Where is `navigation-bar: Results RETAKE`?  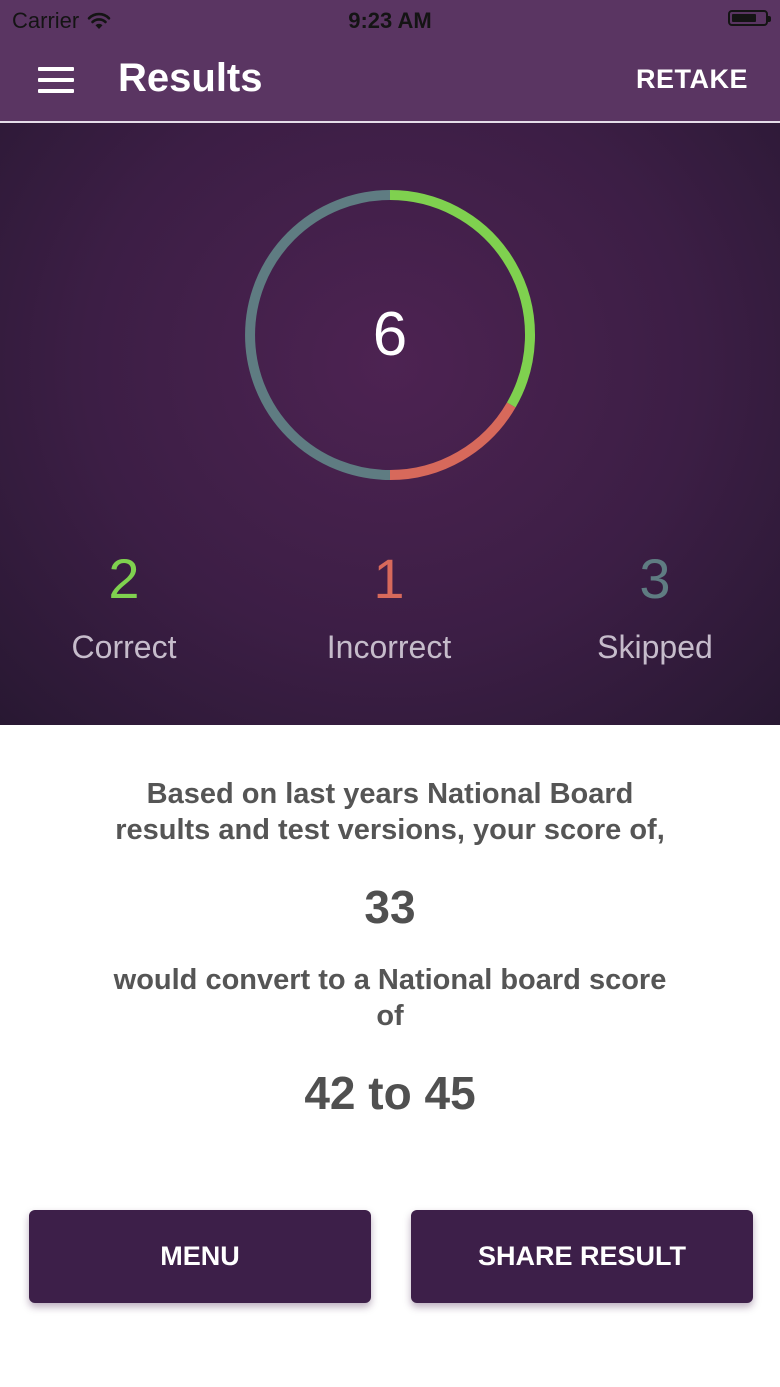 navigation-bar: Results RETAKE is located at coordinates (390, 81).